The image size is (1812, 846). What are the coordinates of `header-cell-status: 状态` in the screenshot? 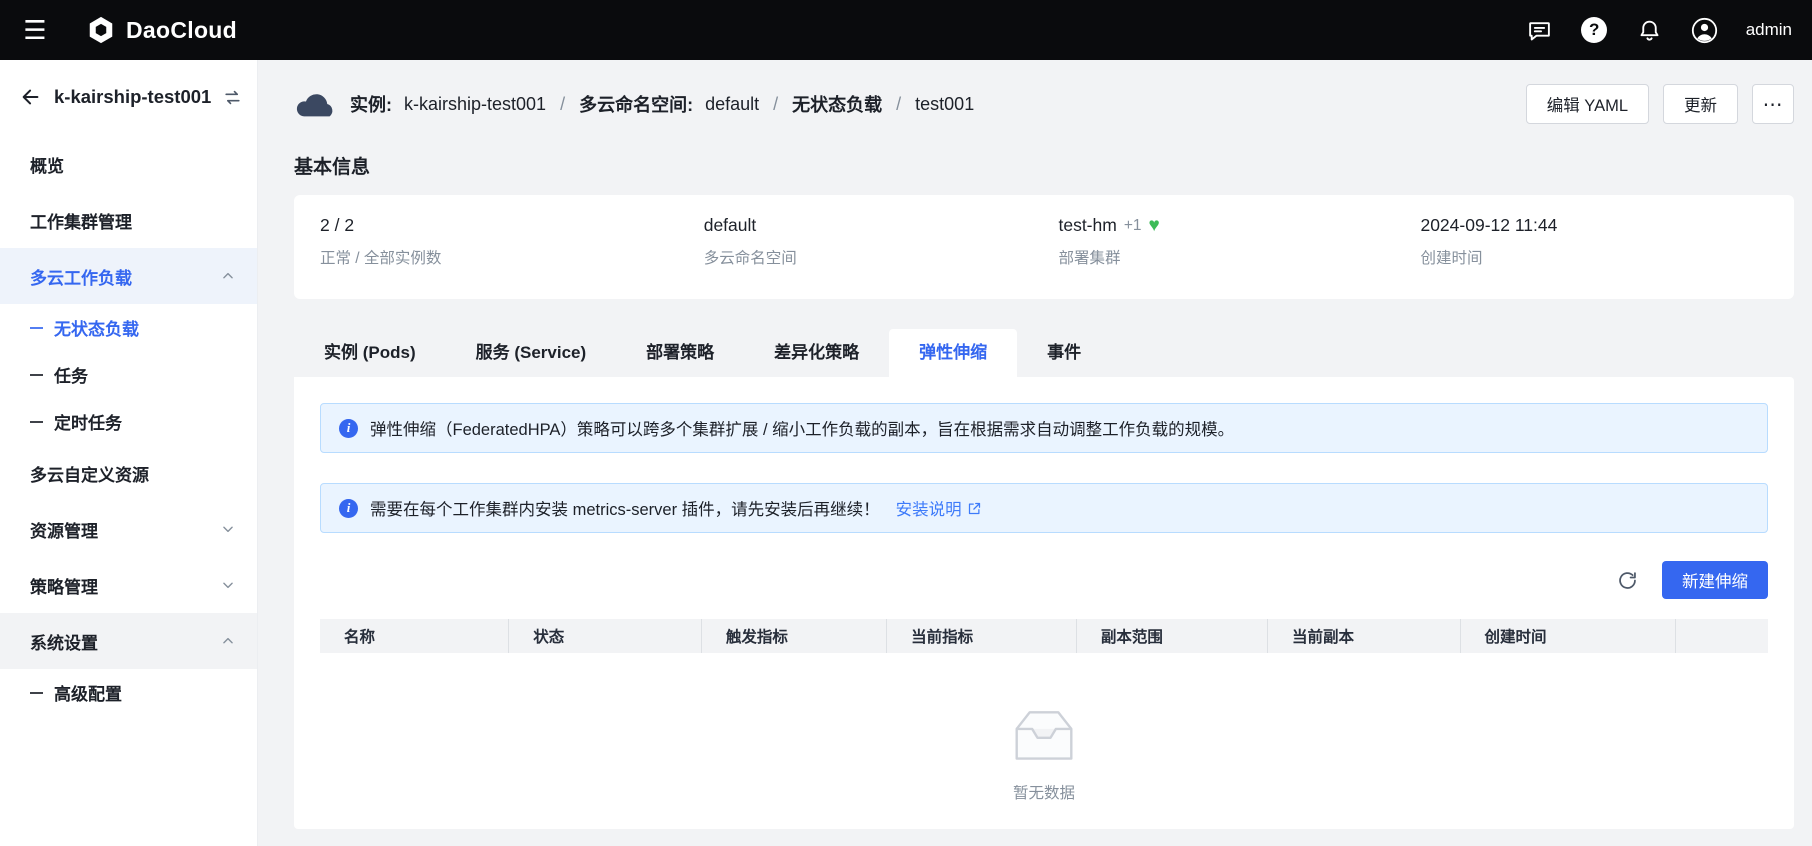 It's located at (604, 636).